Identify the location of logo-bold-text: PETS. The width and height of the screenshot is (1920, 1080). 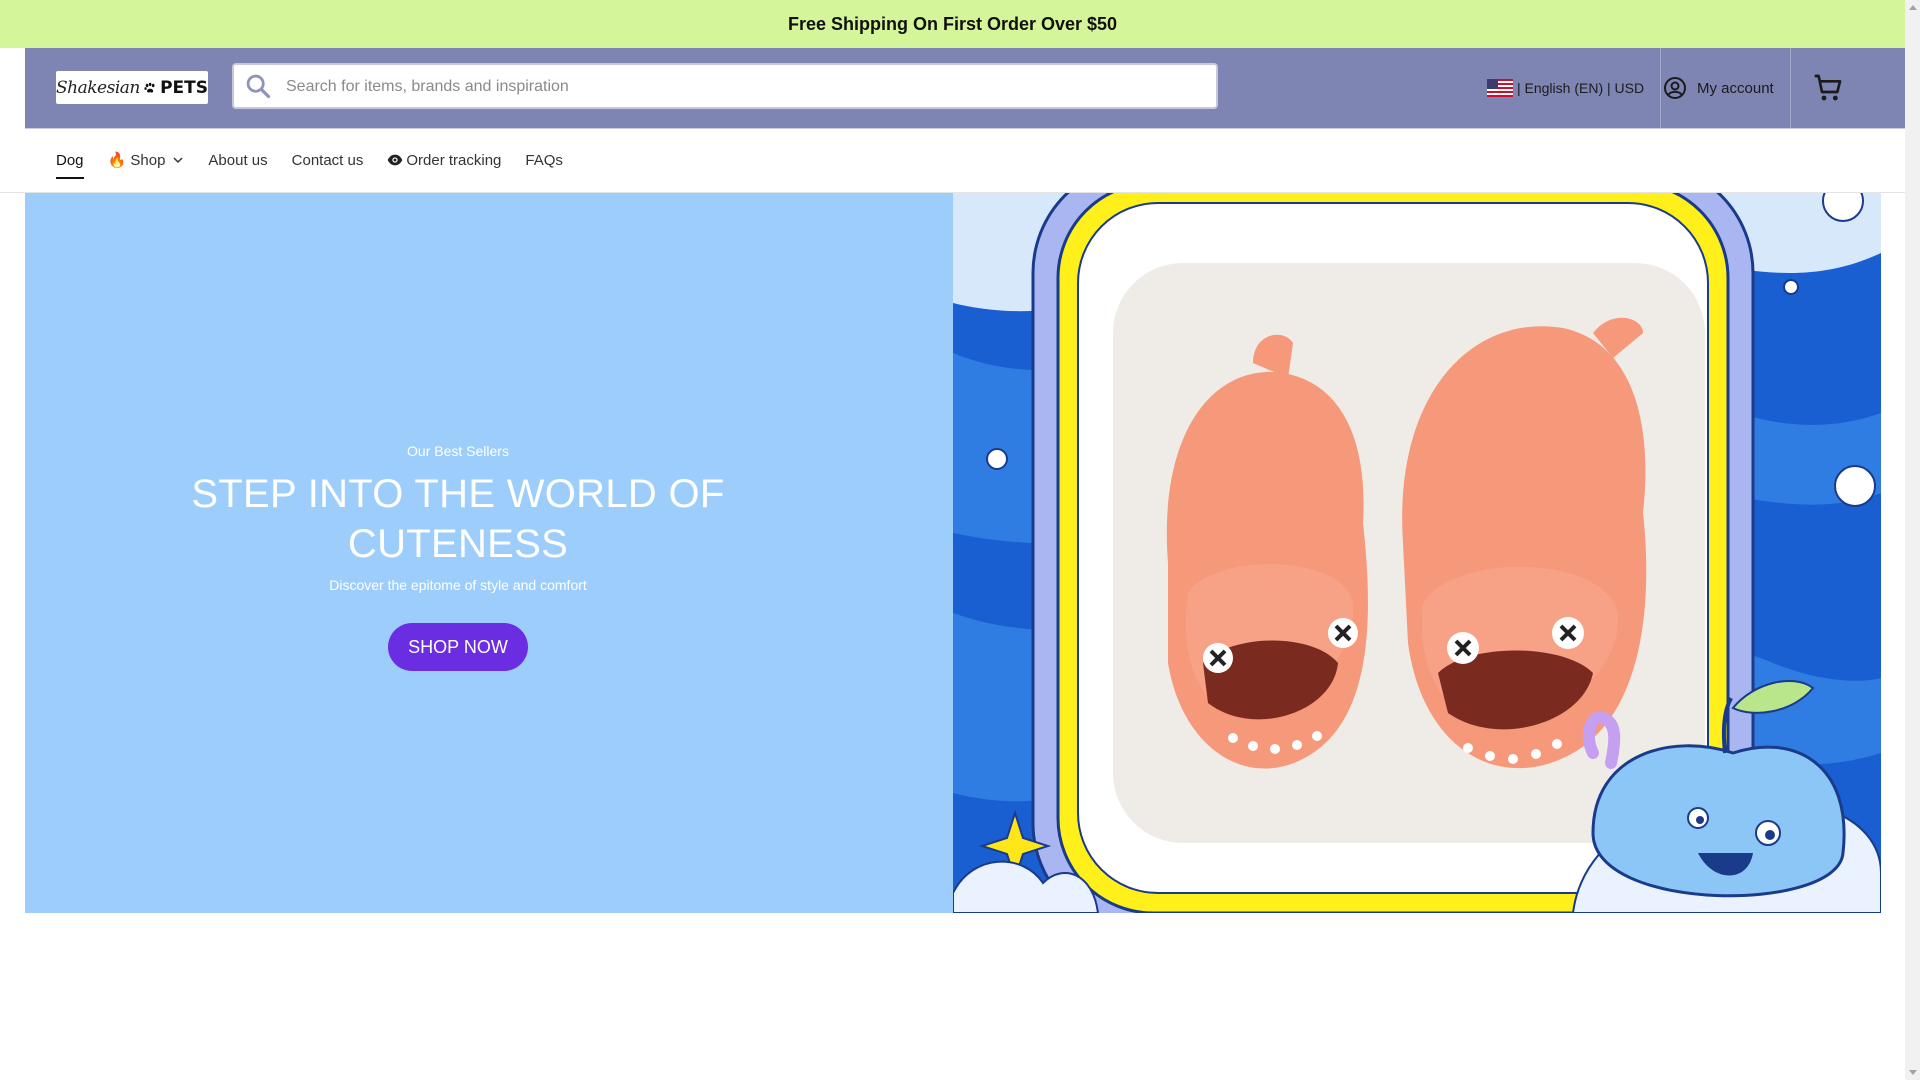
(184, 87).